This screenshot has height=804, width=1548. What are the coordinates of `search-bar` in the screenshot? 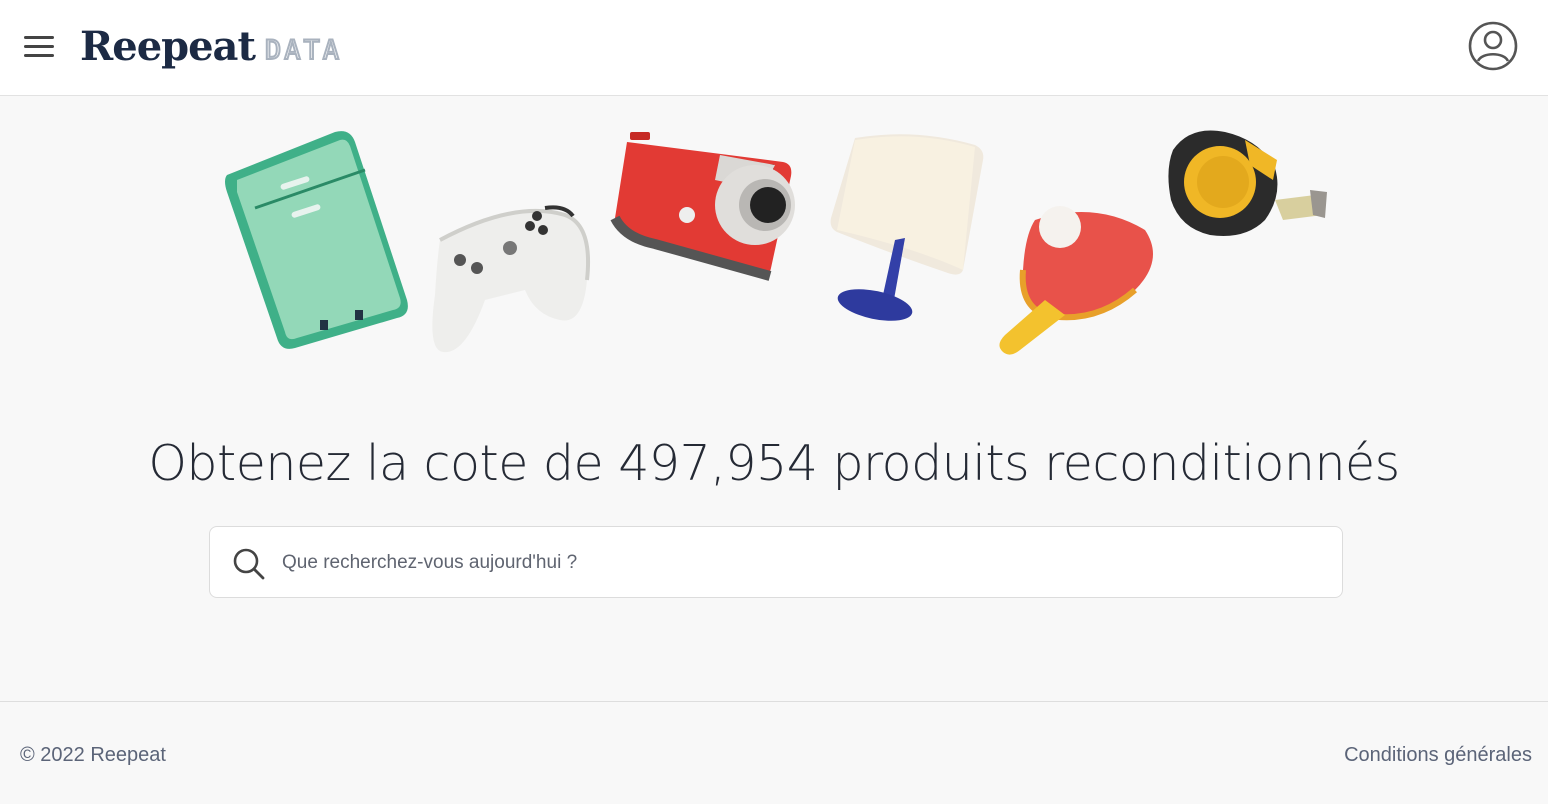 It's located at (776, 562).